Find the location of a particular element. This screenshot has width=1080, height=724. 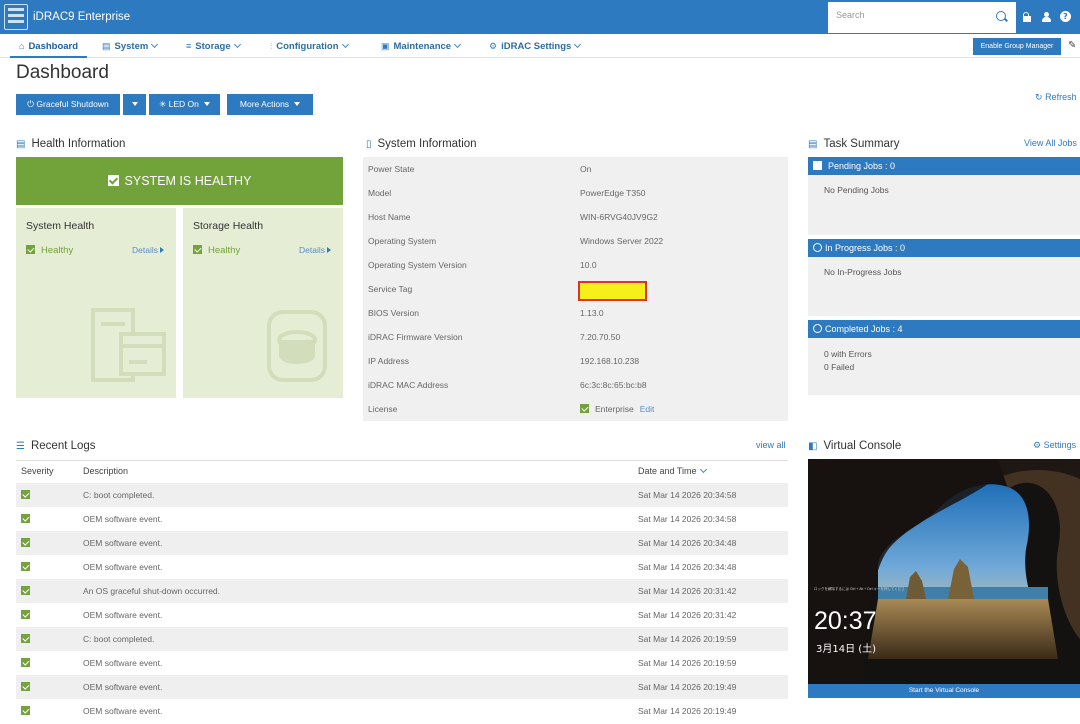

license-edit-link: Edit is located at coordinates (647, 409).